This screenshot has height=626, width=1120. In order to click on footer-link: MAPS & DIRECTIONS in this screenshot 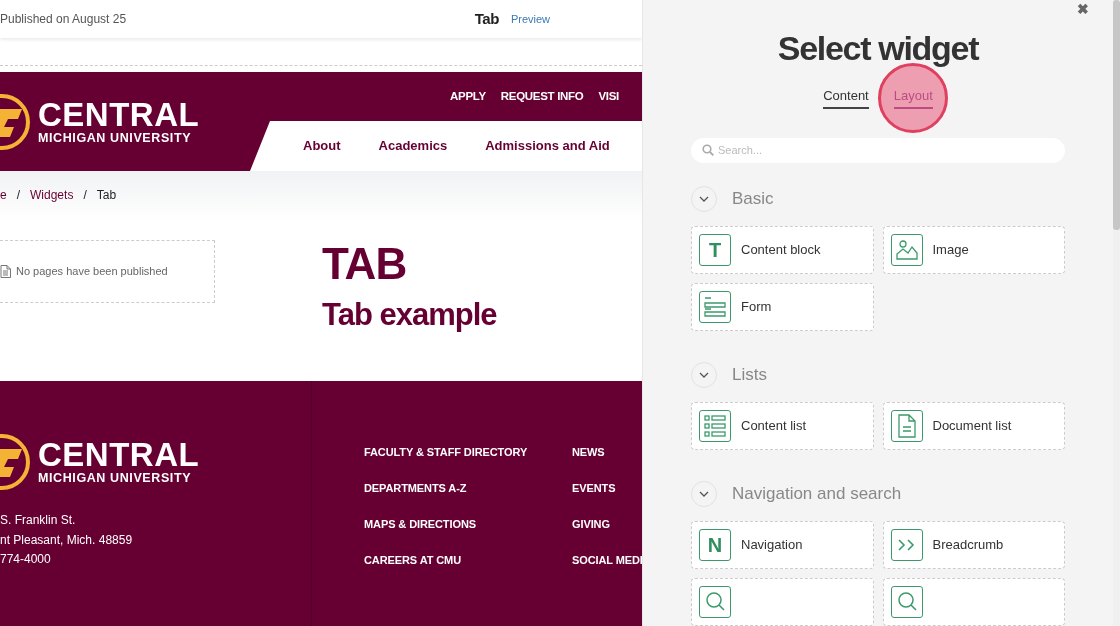, I will do `click(468, 524)`.